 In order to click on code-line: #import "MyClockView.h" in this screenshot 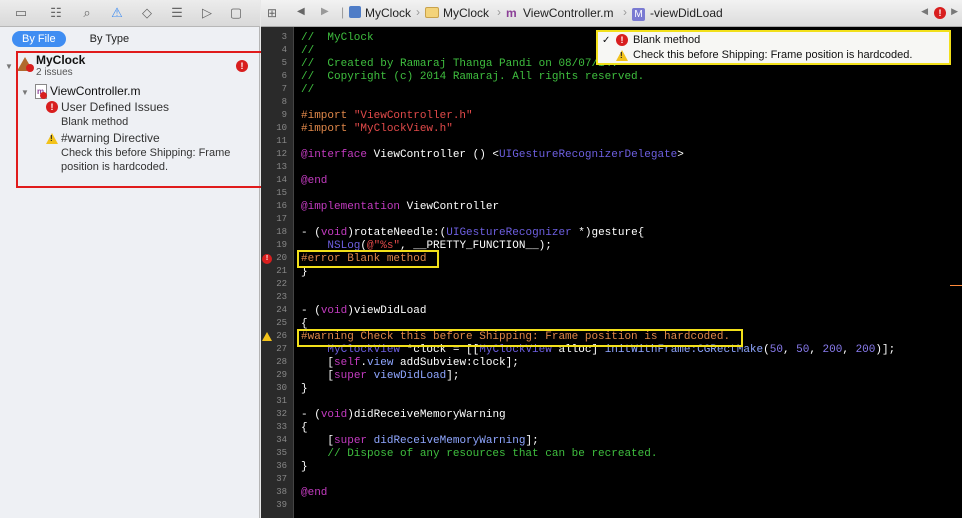, I will do `click(377, 129)`.